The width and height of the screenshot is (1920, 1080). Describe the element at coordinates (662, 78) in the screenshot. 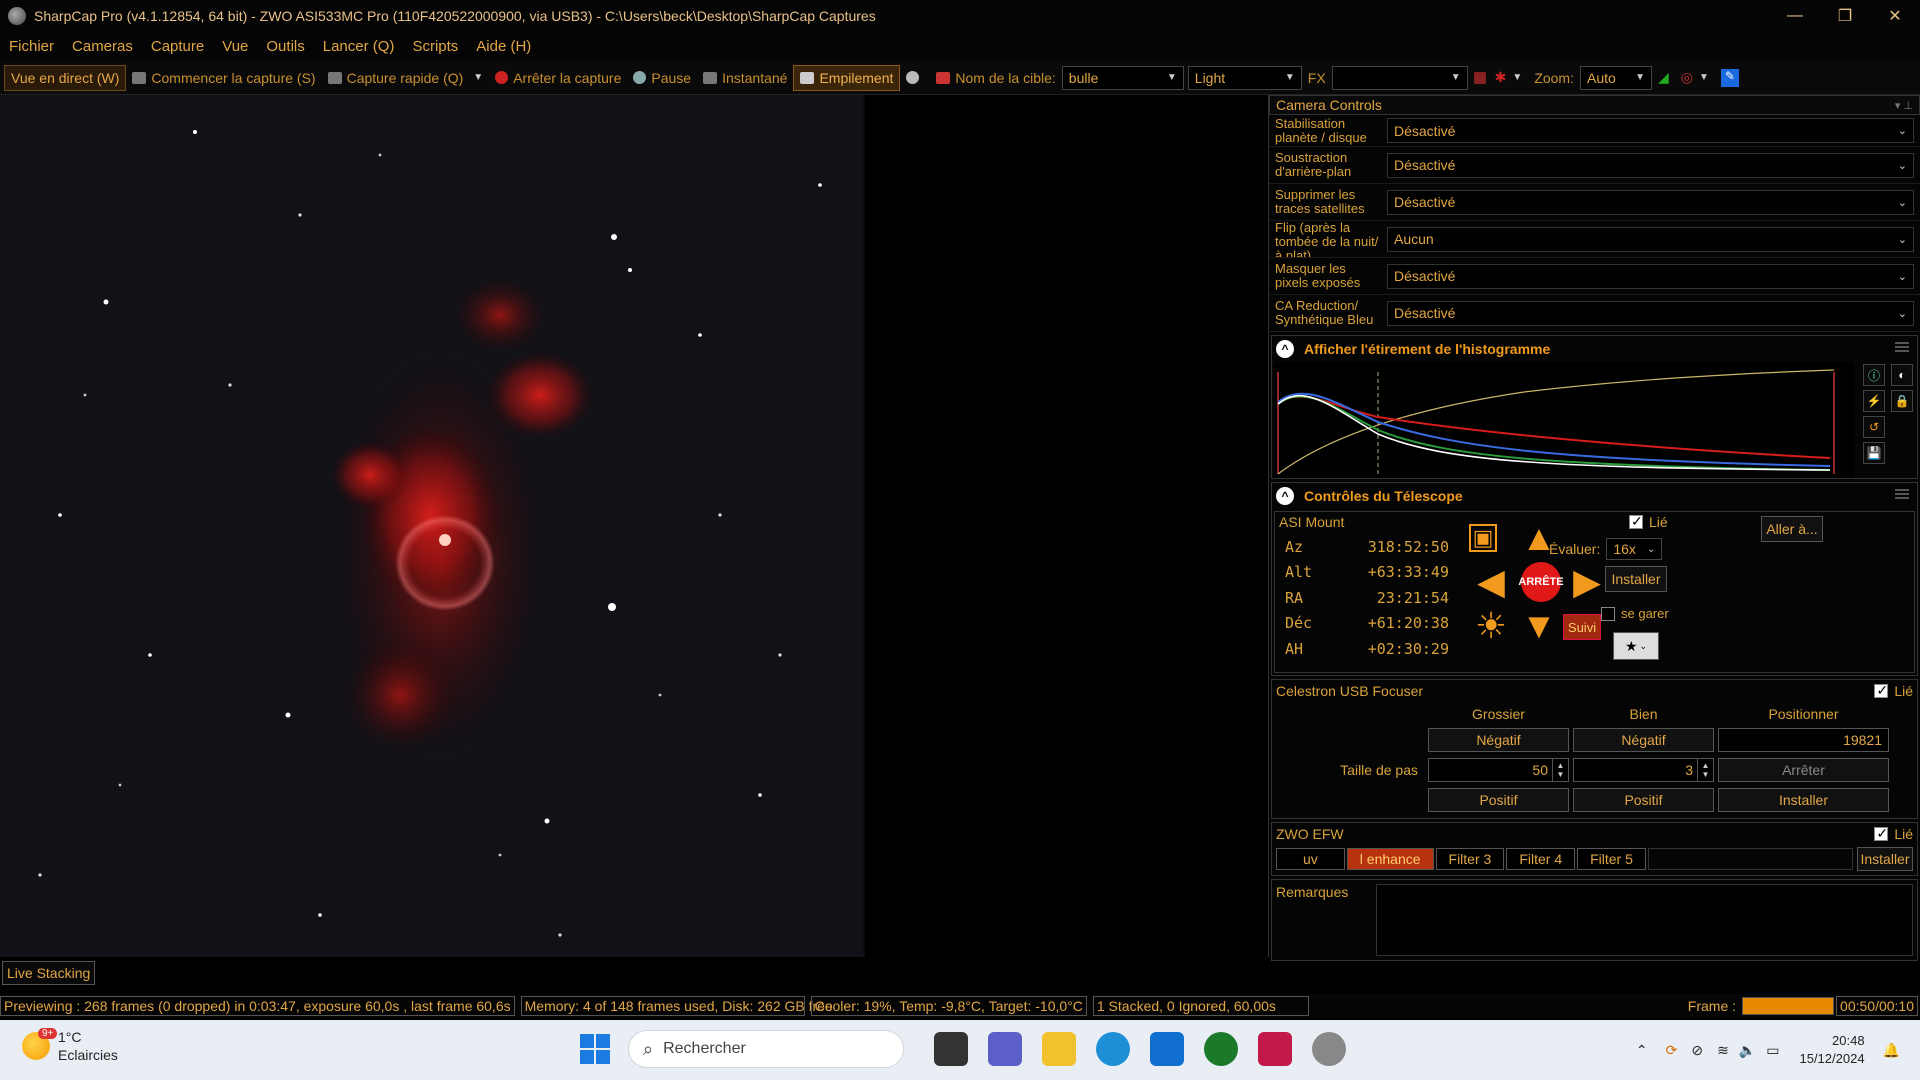

I see `pause-button: Pause` at that location.